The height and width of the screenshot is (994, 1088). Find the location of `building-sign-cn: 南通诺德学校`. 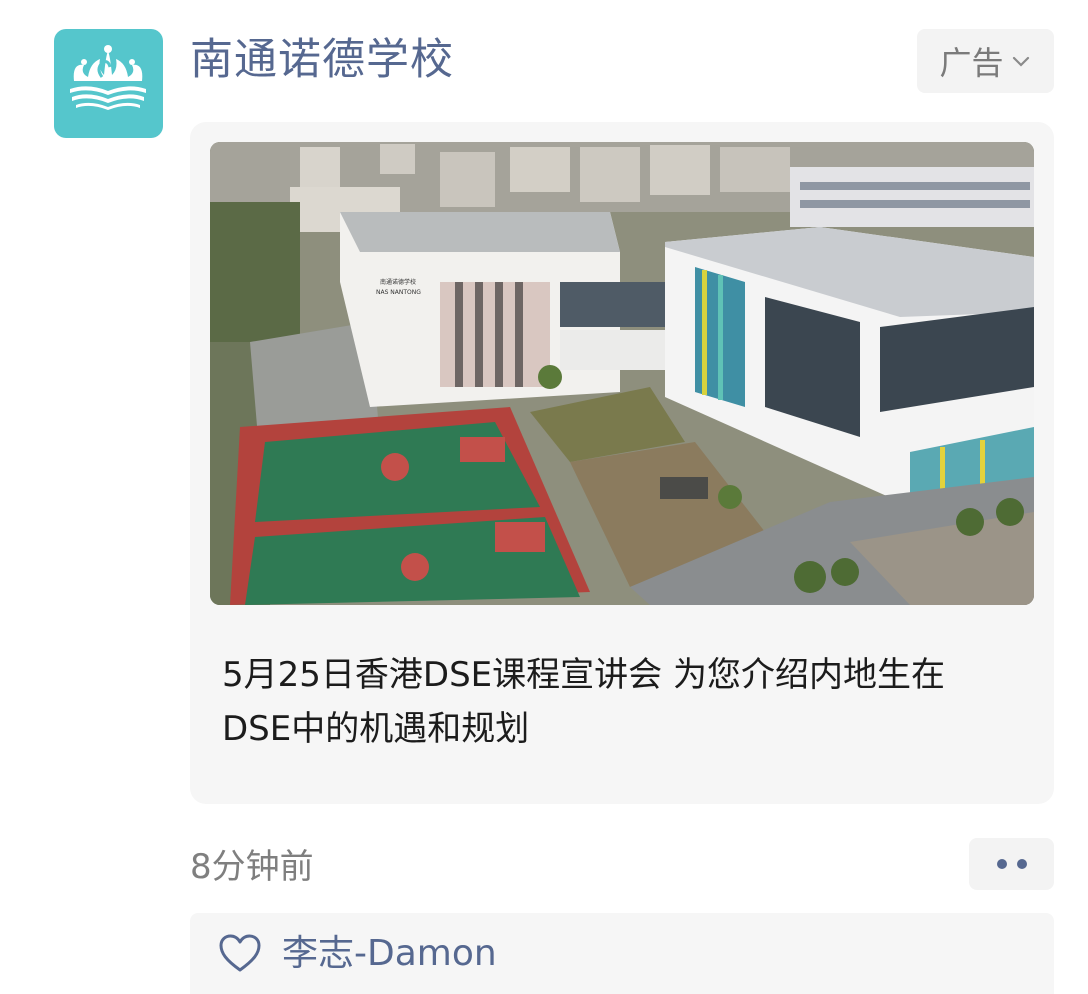

building-sign-cn: 南通诺德学校 is located at coordinates (398, 282).